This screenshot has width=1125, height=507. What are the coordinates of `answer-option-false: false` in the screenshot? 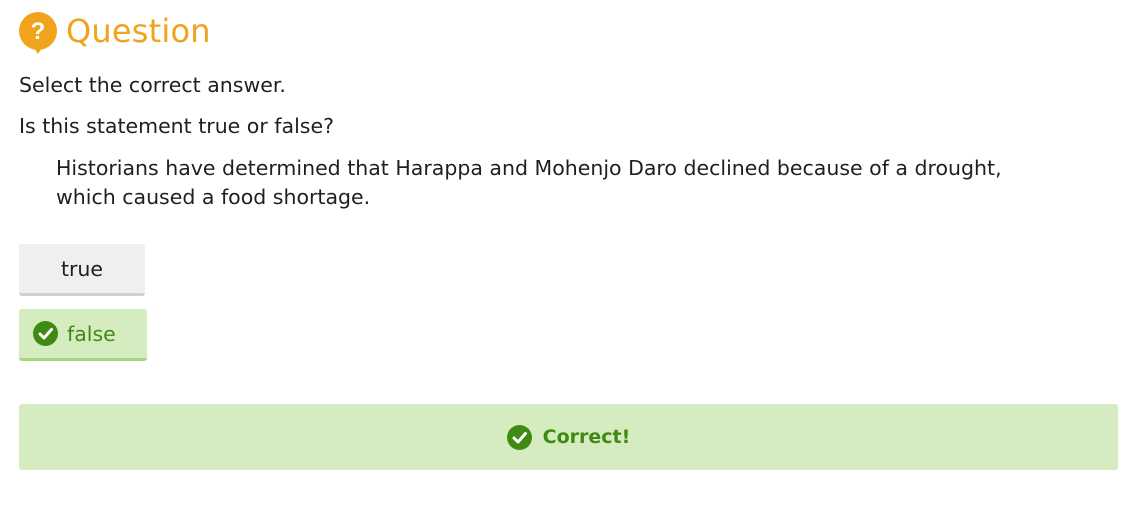 It's located at (83, 335).